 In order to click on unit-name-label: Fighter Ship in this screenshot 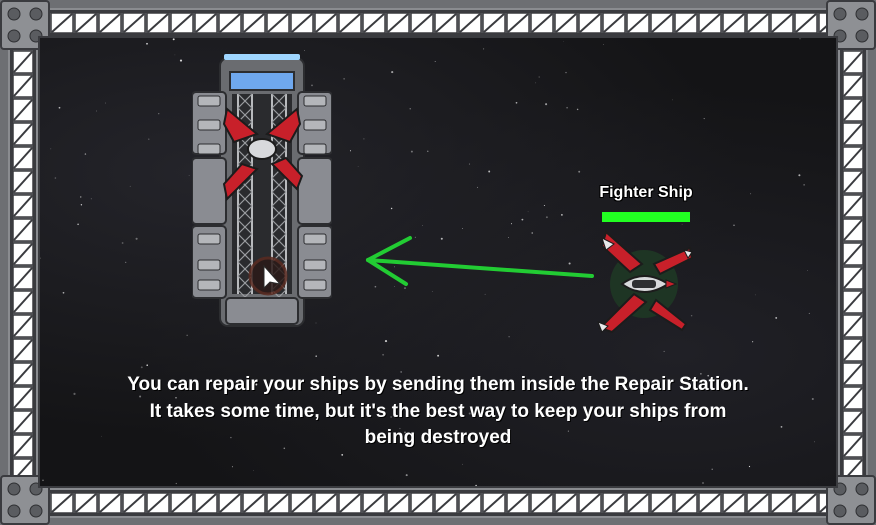, I will do `click(646, 192)`.